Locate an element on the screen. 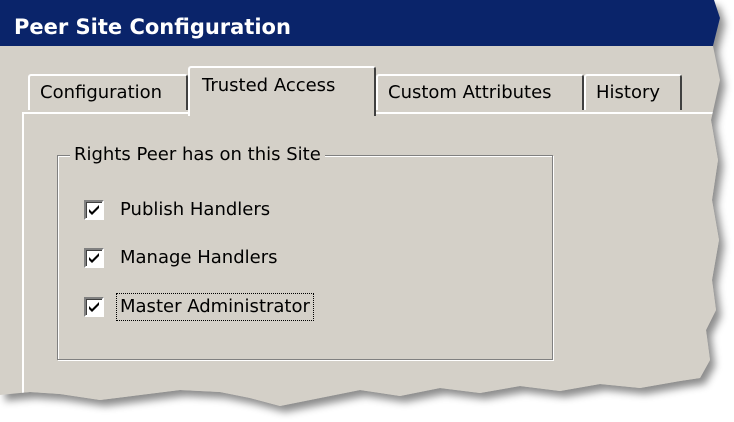 The image size is (734, 422). tab-label: Custom Attributes is located at coordinates (470, 92).